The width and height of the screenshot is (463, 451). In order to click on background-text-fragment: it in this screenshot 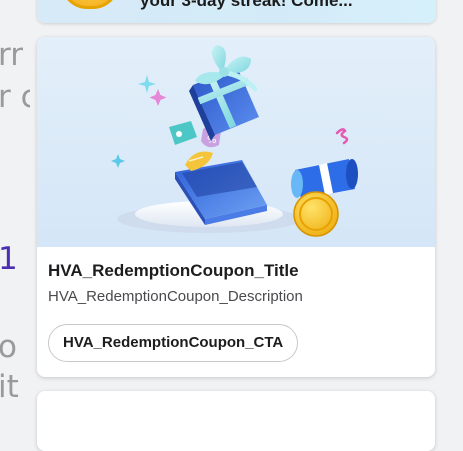, I will do `click(9, 387)`.